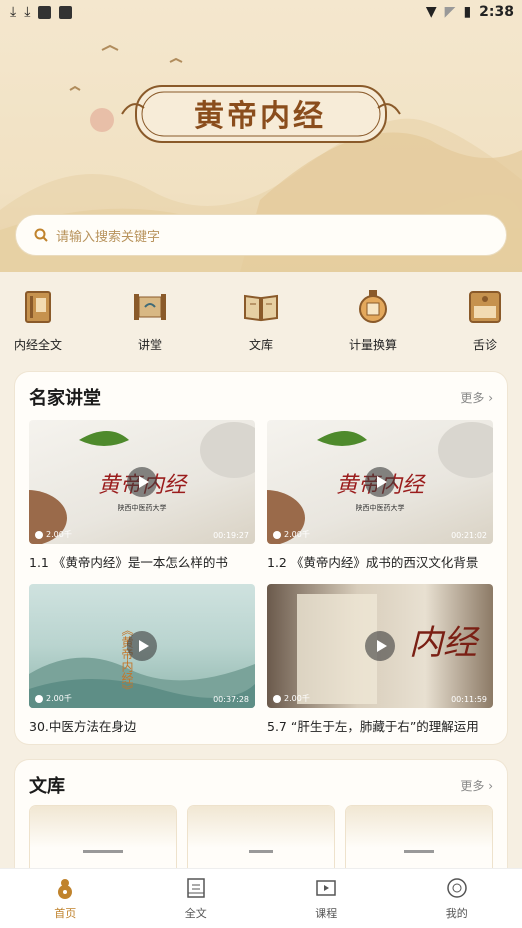 The width and height of the screenshot is (522, 928). I want to click on tab-label: 课程, so click(326, 913).